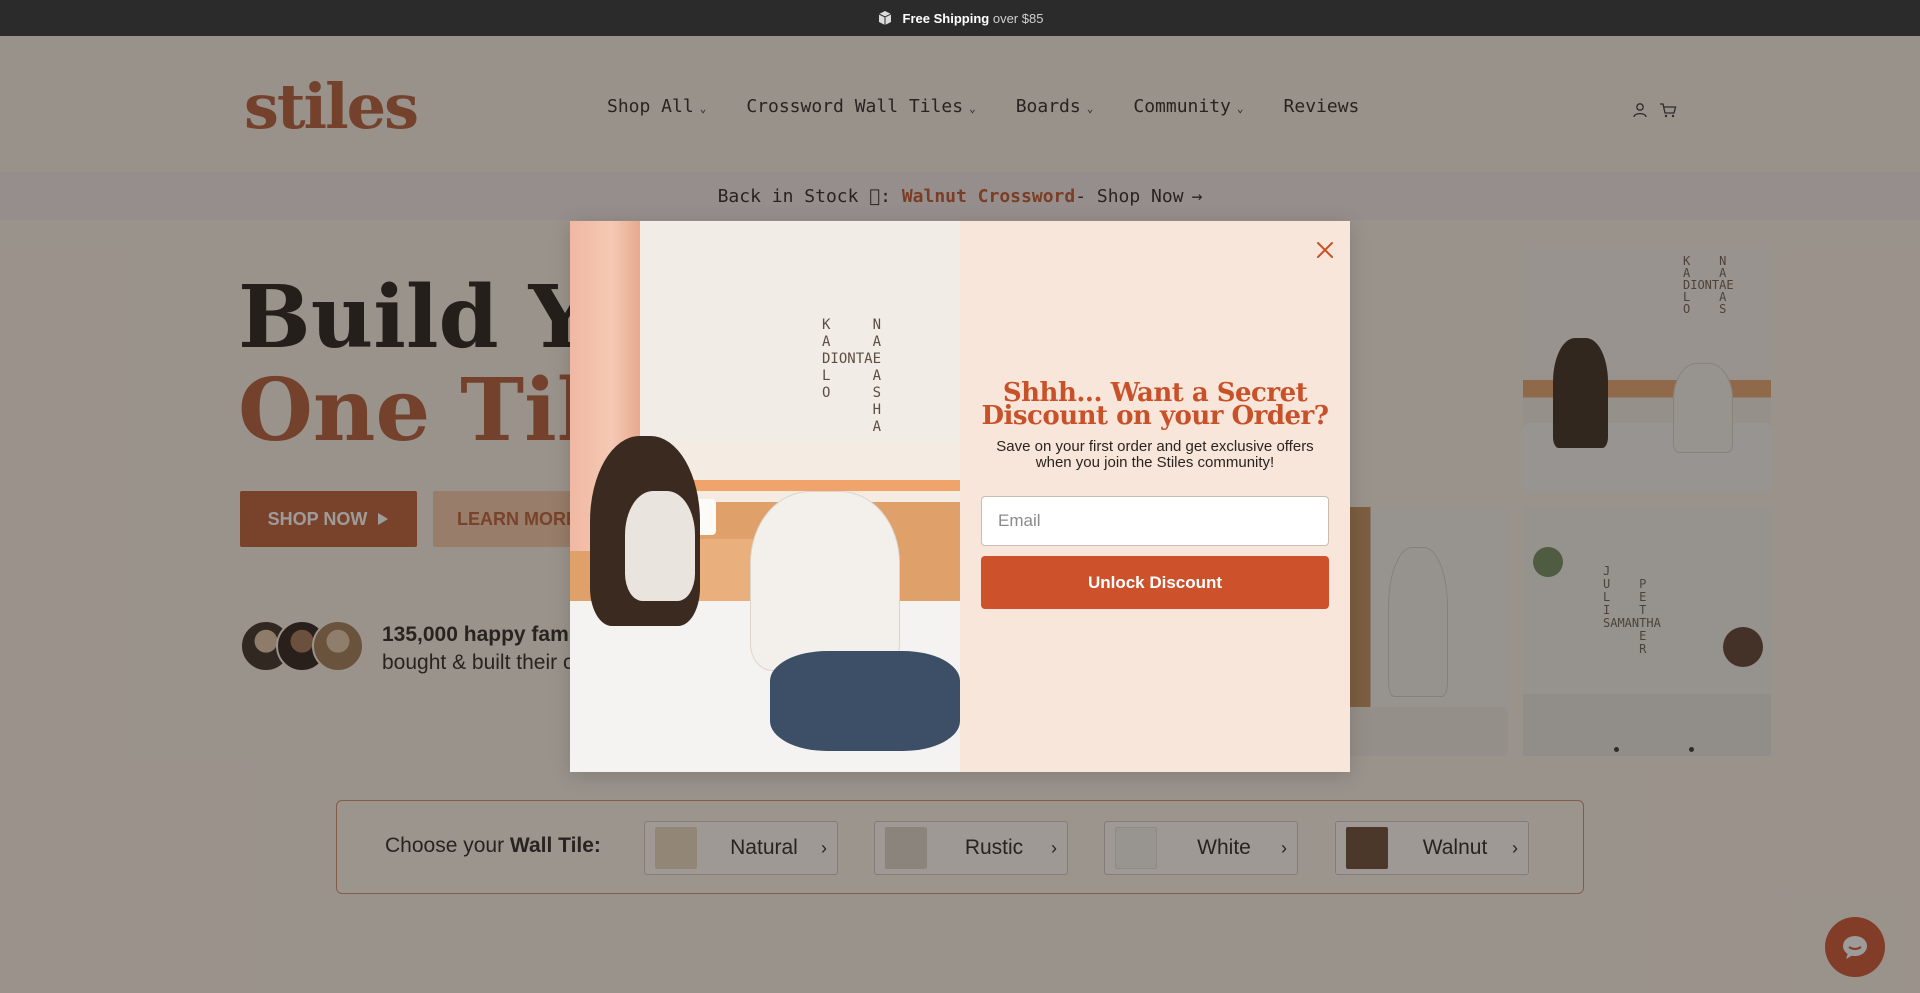  Describe the element at coordinates (1155, 521) in the screenshot. I see `email-field` at that location.